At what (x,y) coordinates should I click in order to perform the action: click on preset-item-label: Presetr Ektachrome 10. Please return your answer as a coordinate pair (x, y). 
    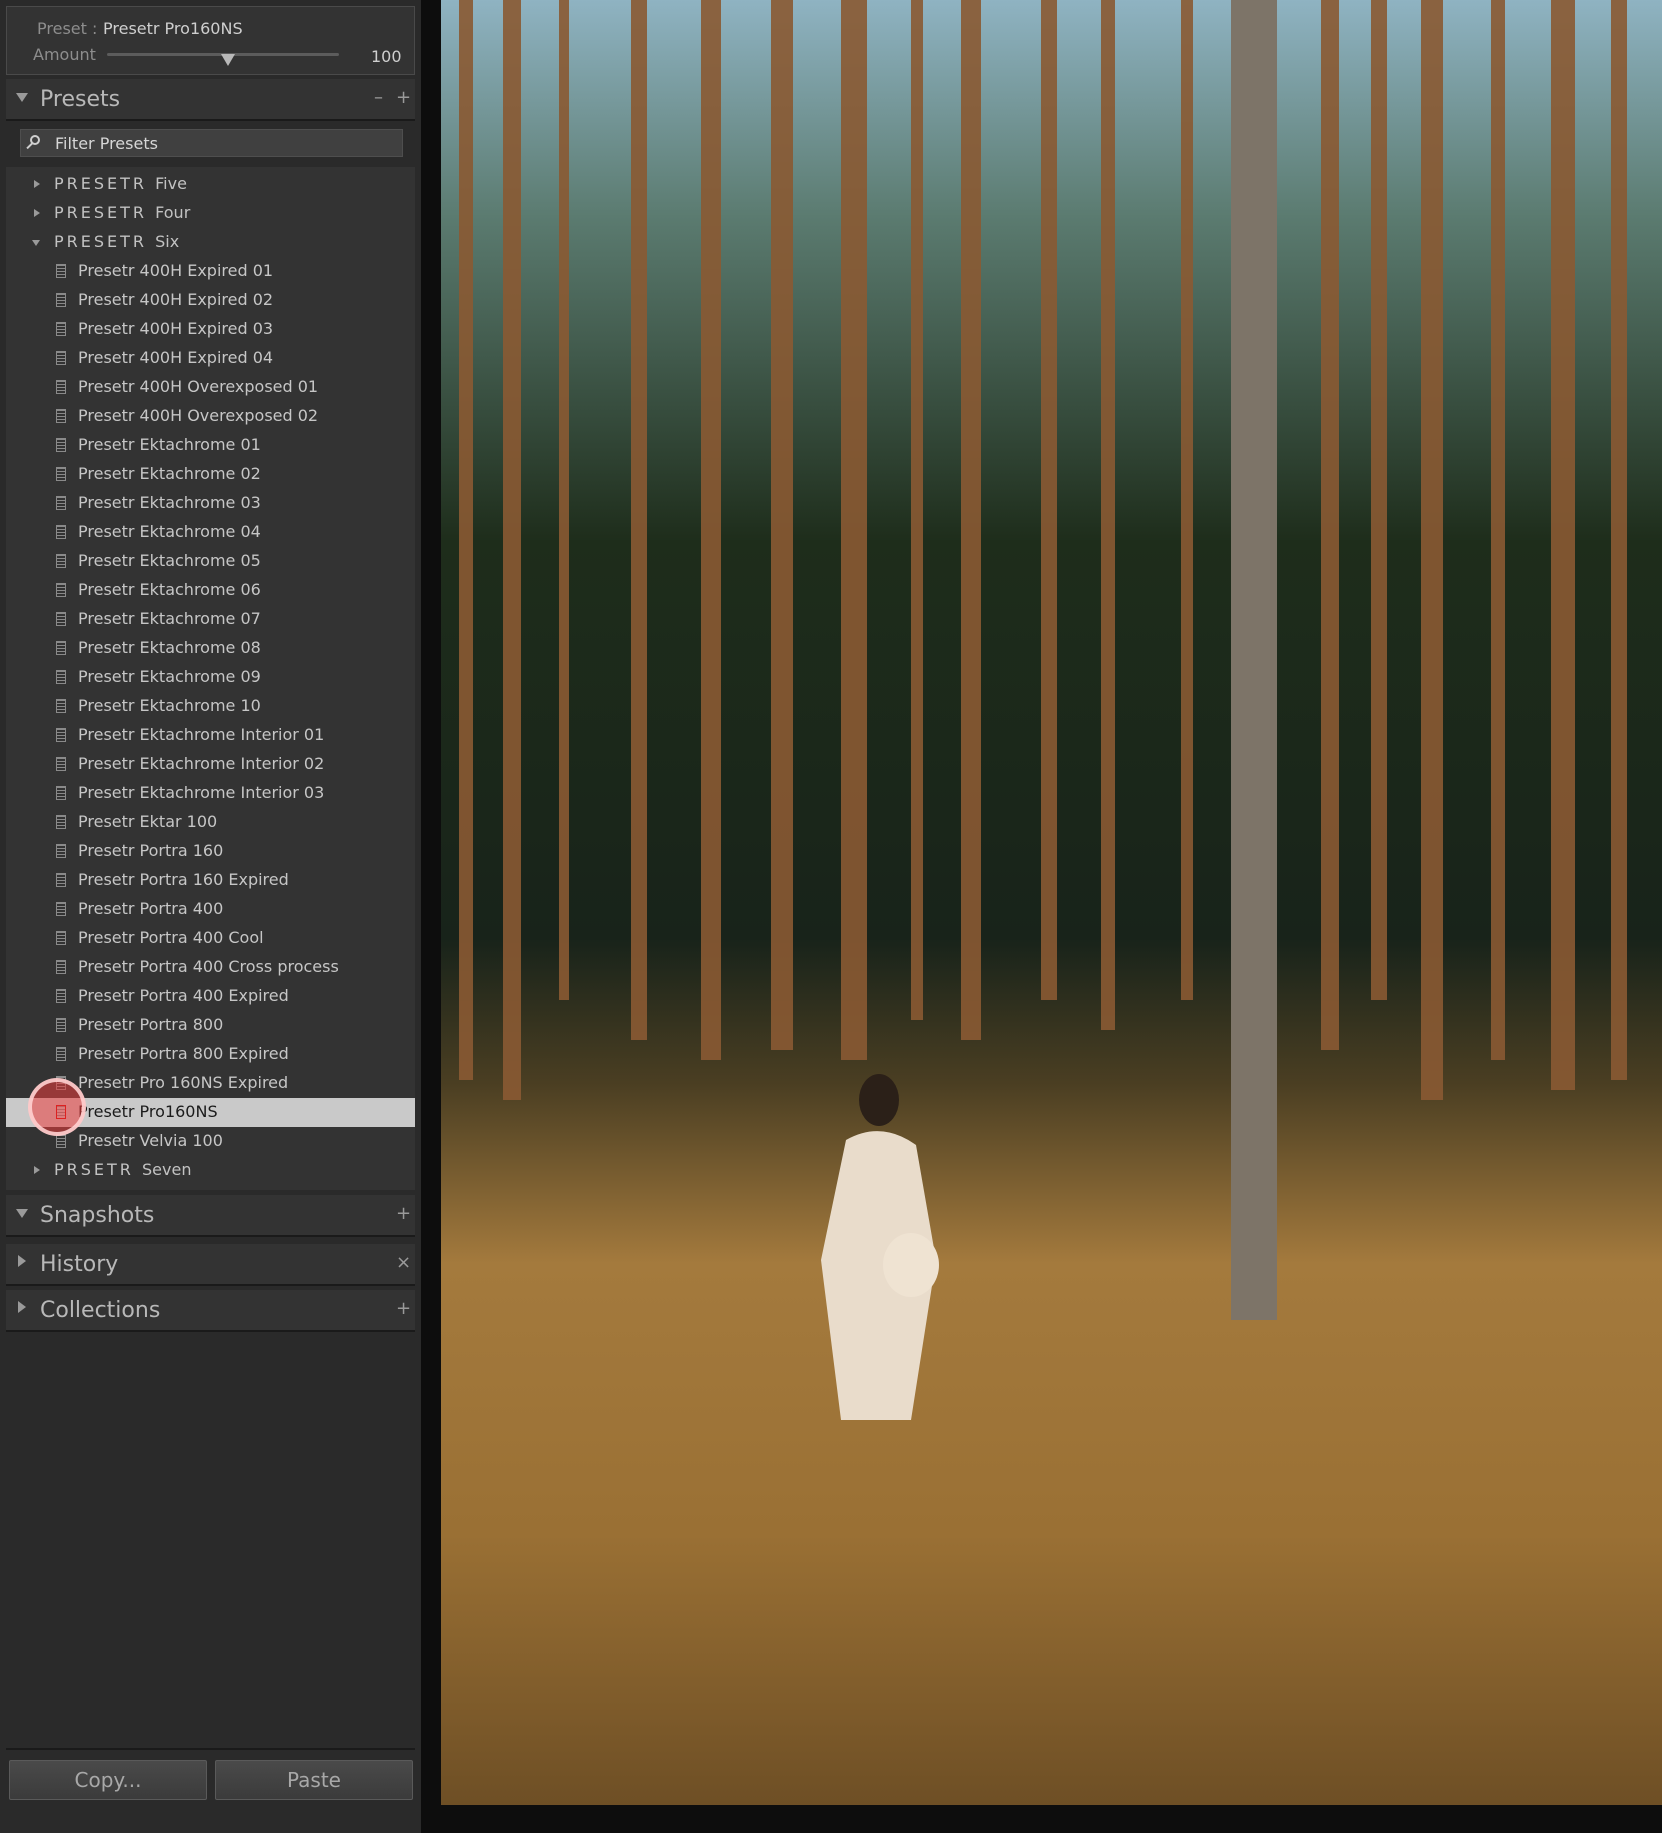
    Looking at the image, I should click on (169, 705).